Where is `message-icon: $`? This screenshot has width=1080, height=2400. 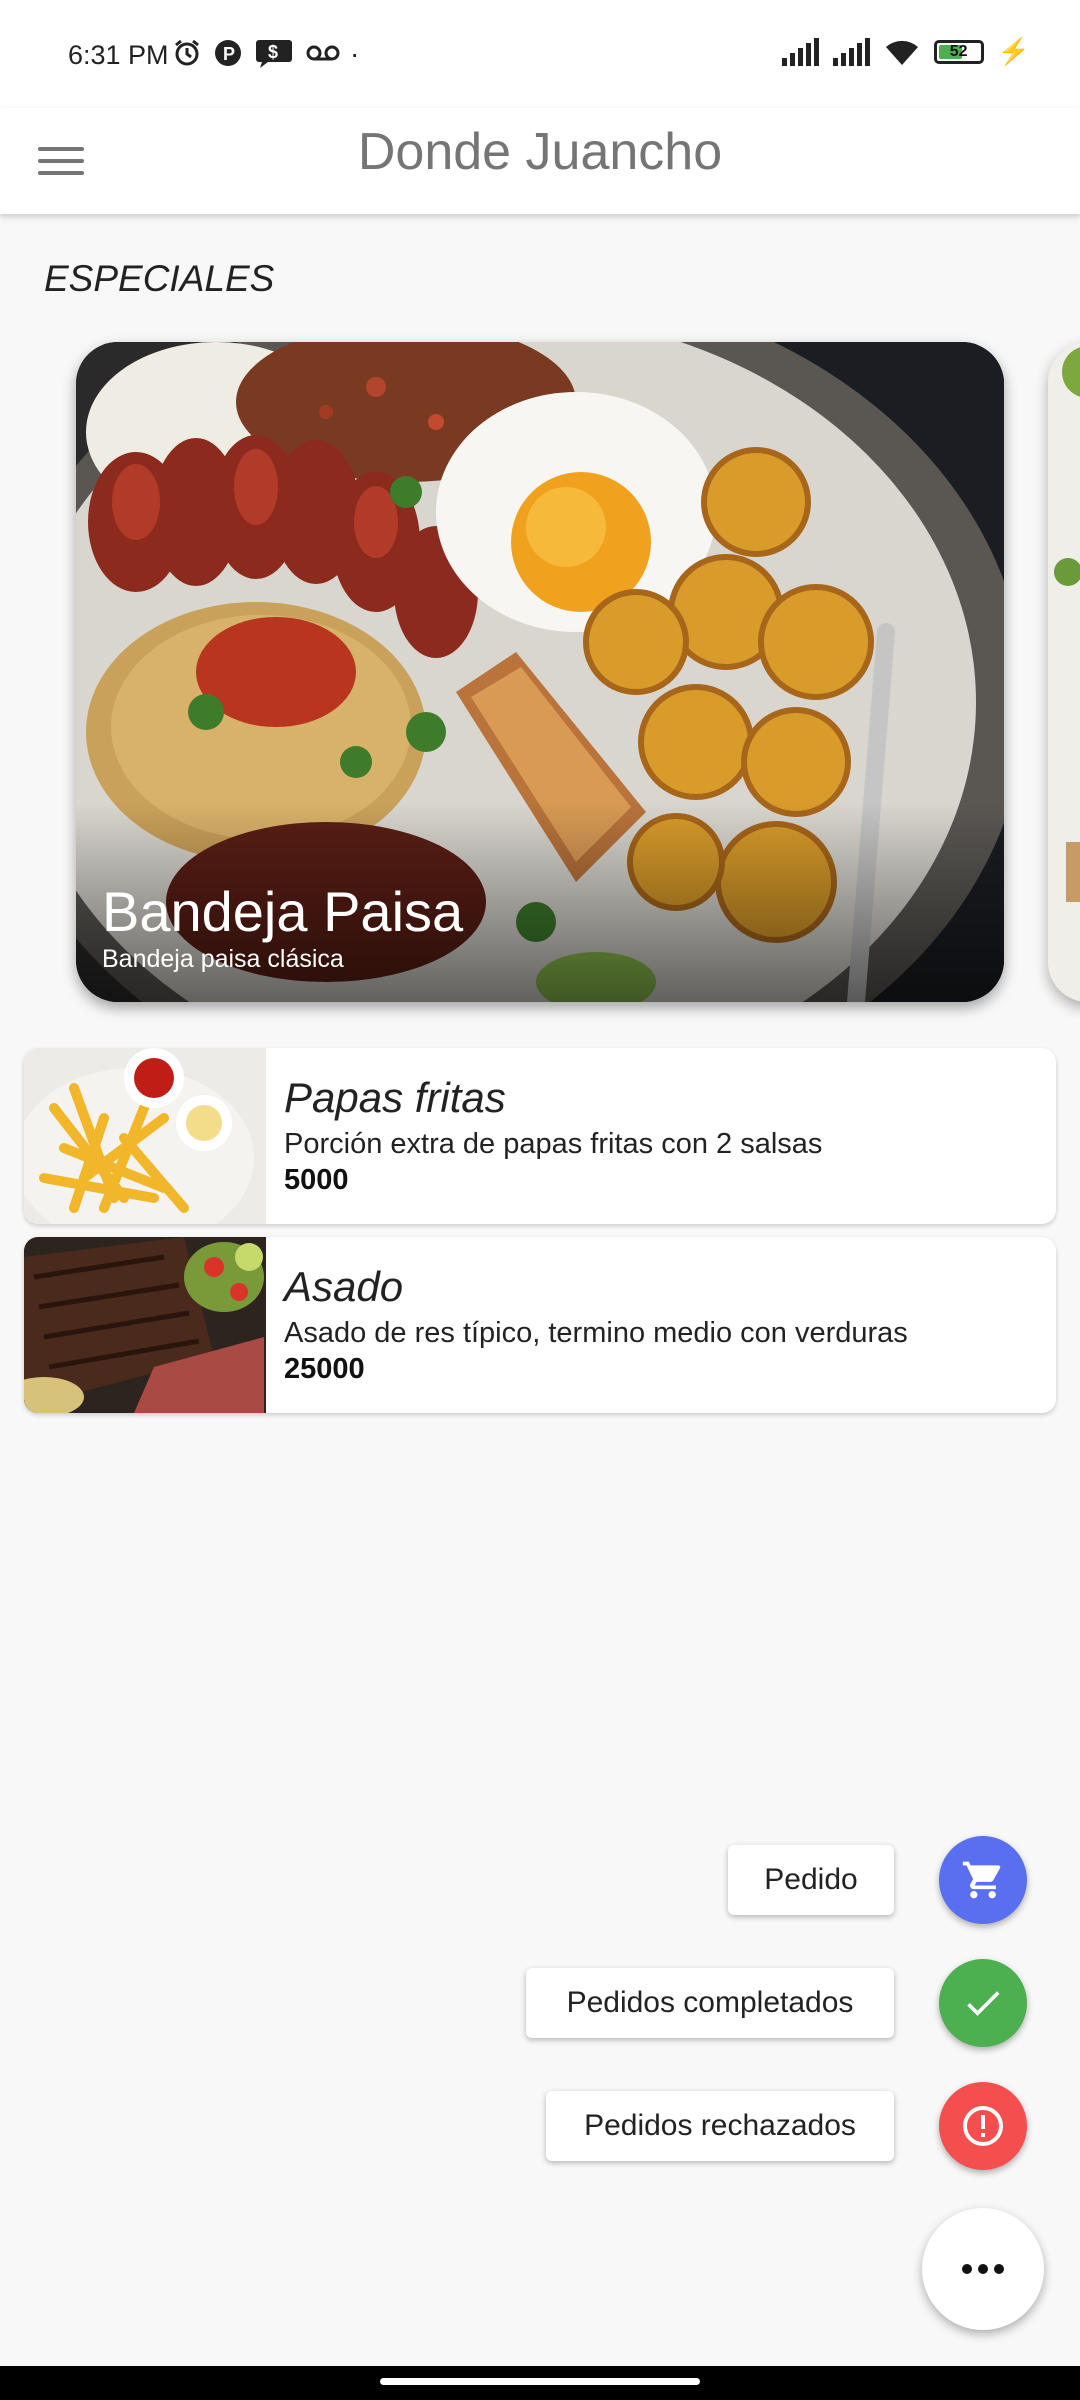 message-icon: $ is located at coordinates (274, 54).